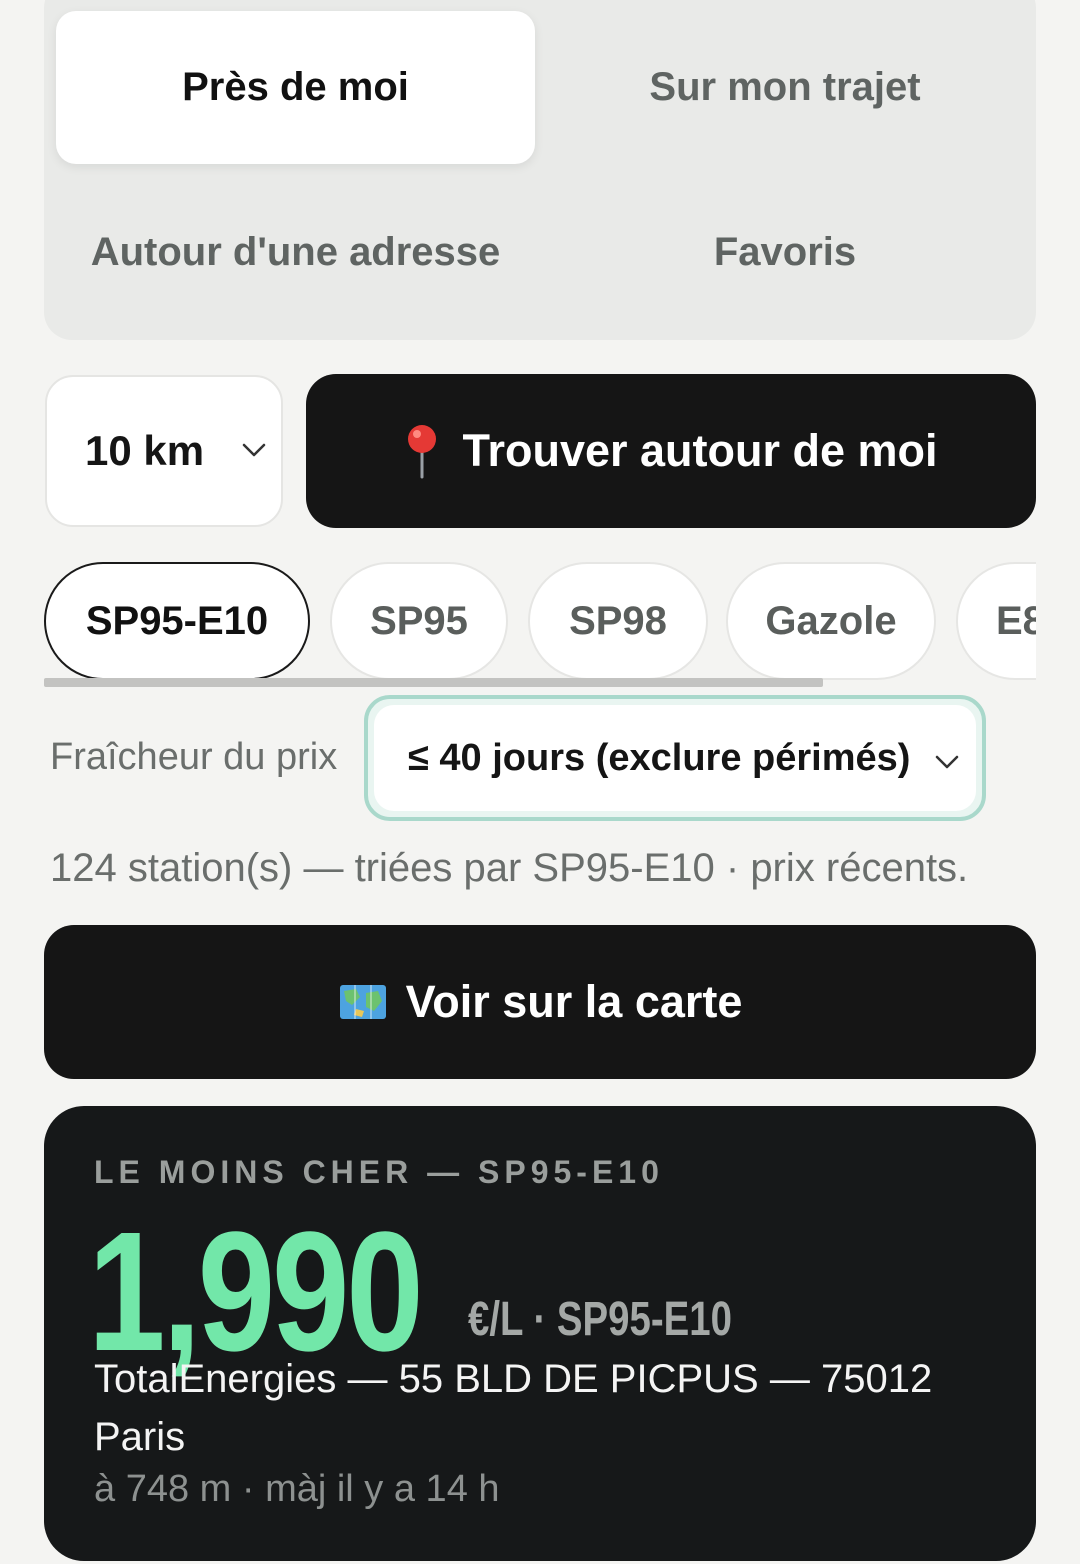  I want to click on find-button-label: Trouver autour de moi, so click(700, 450).